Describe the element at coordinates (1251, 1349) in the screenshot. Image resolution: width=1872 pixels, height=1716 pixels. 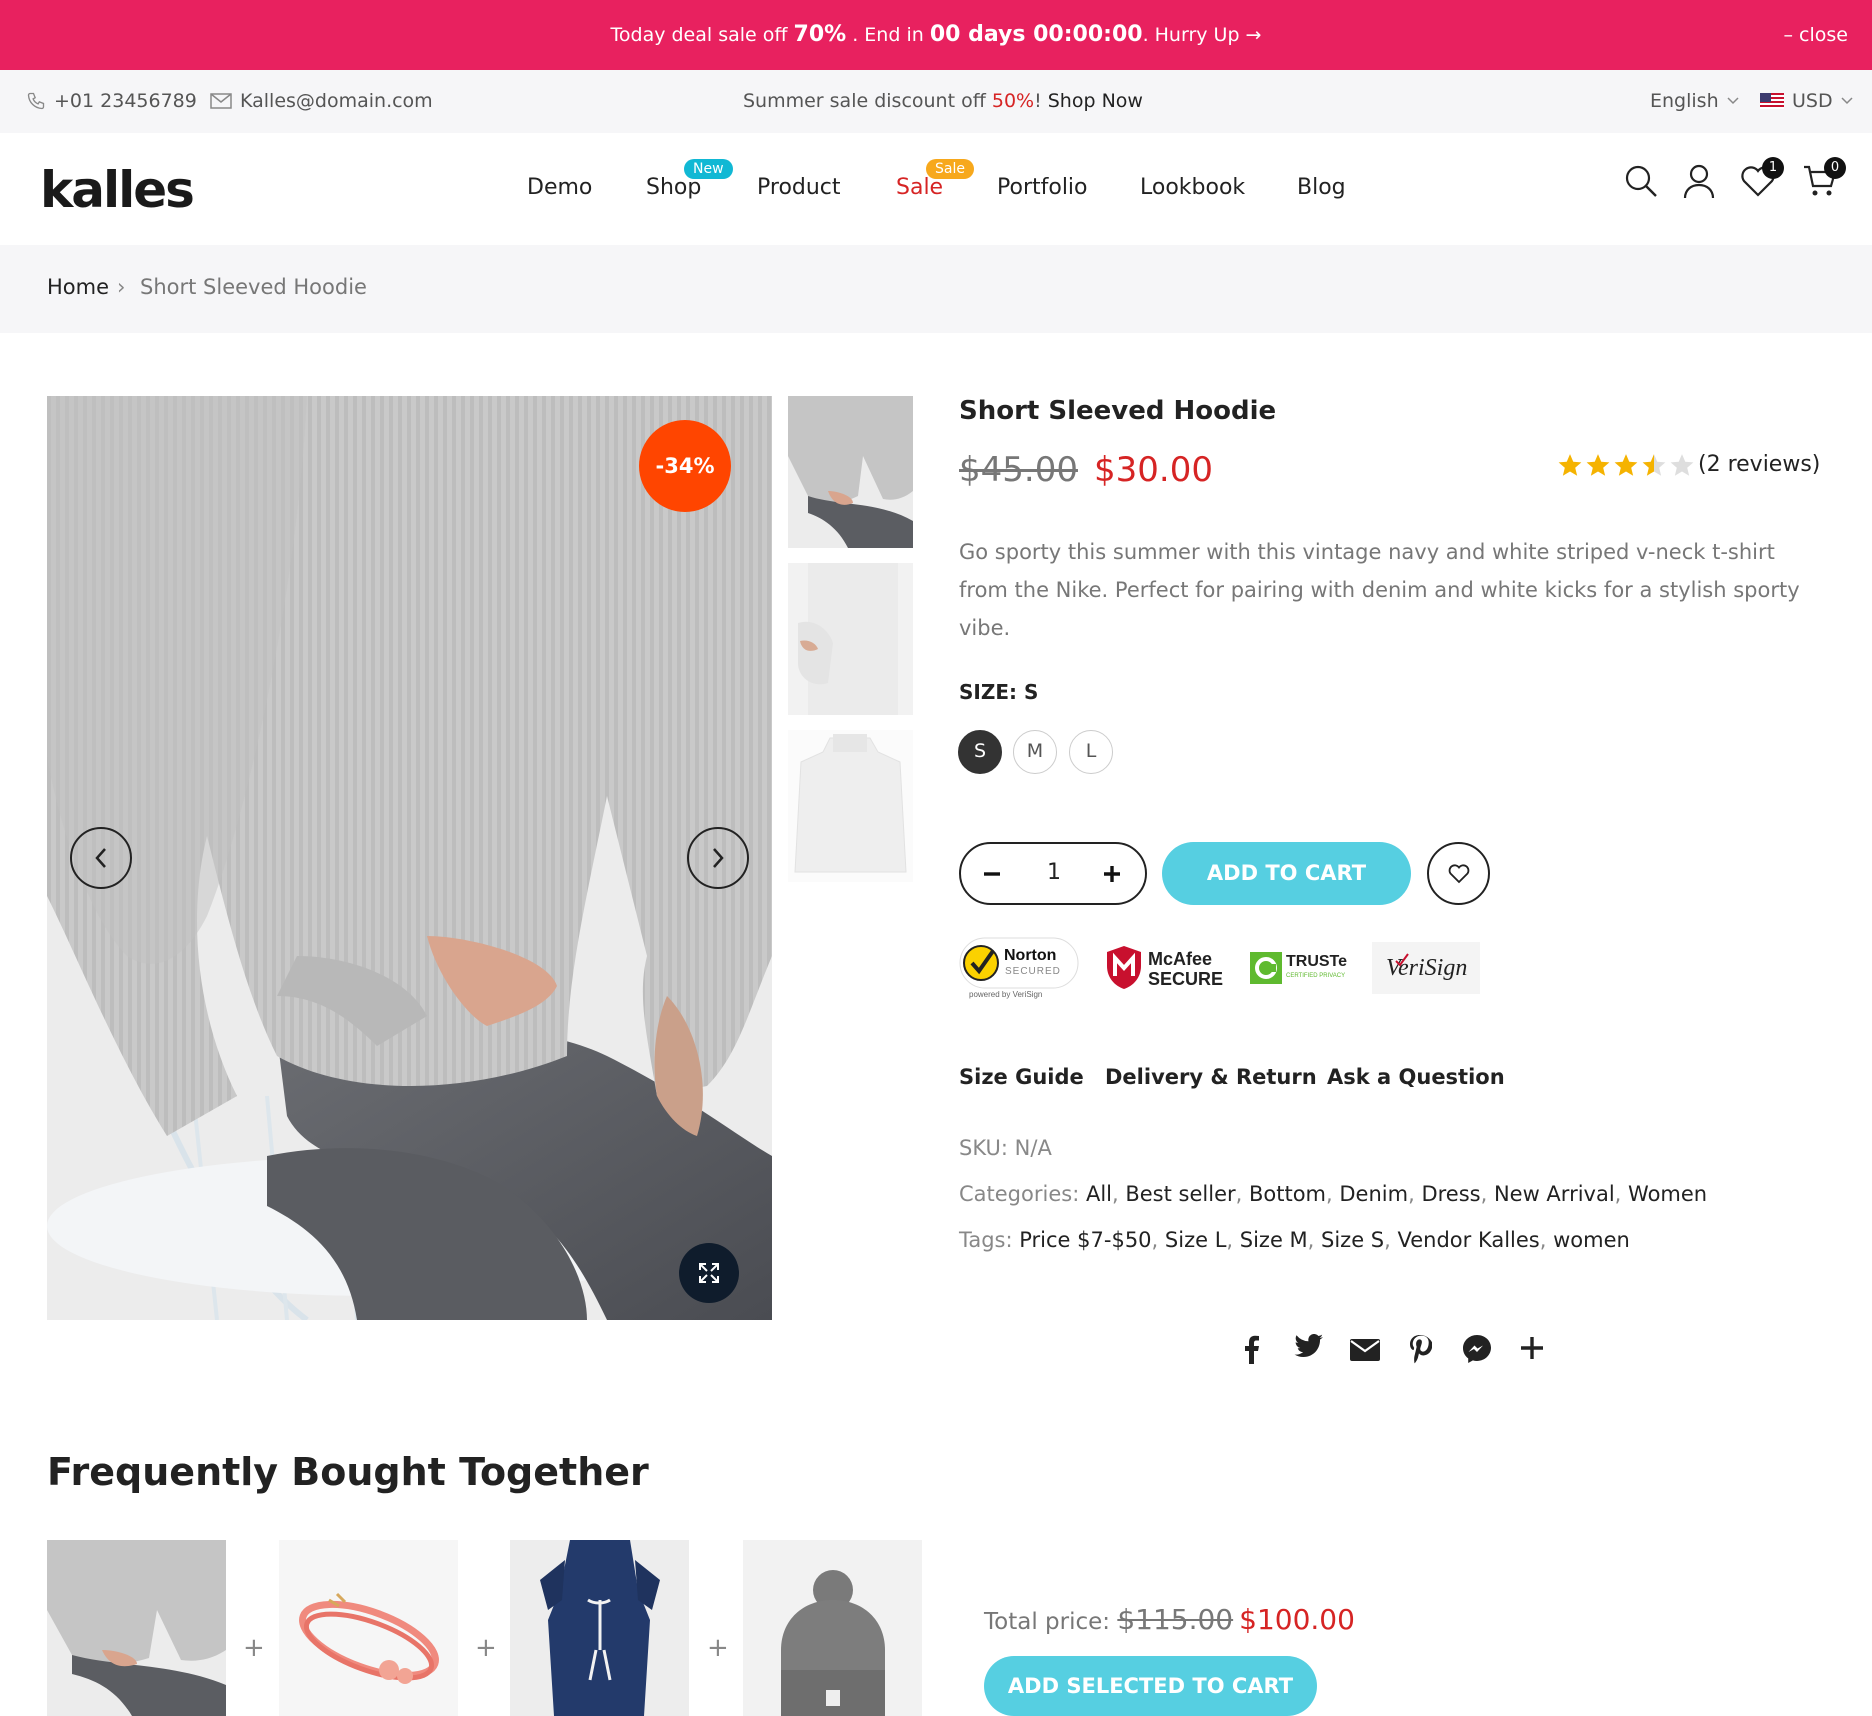
I see `share-facebook-icon` at that location.